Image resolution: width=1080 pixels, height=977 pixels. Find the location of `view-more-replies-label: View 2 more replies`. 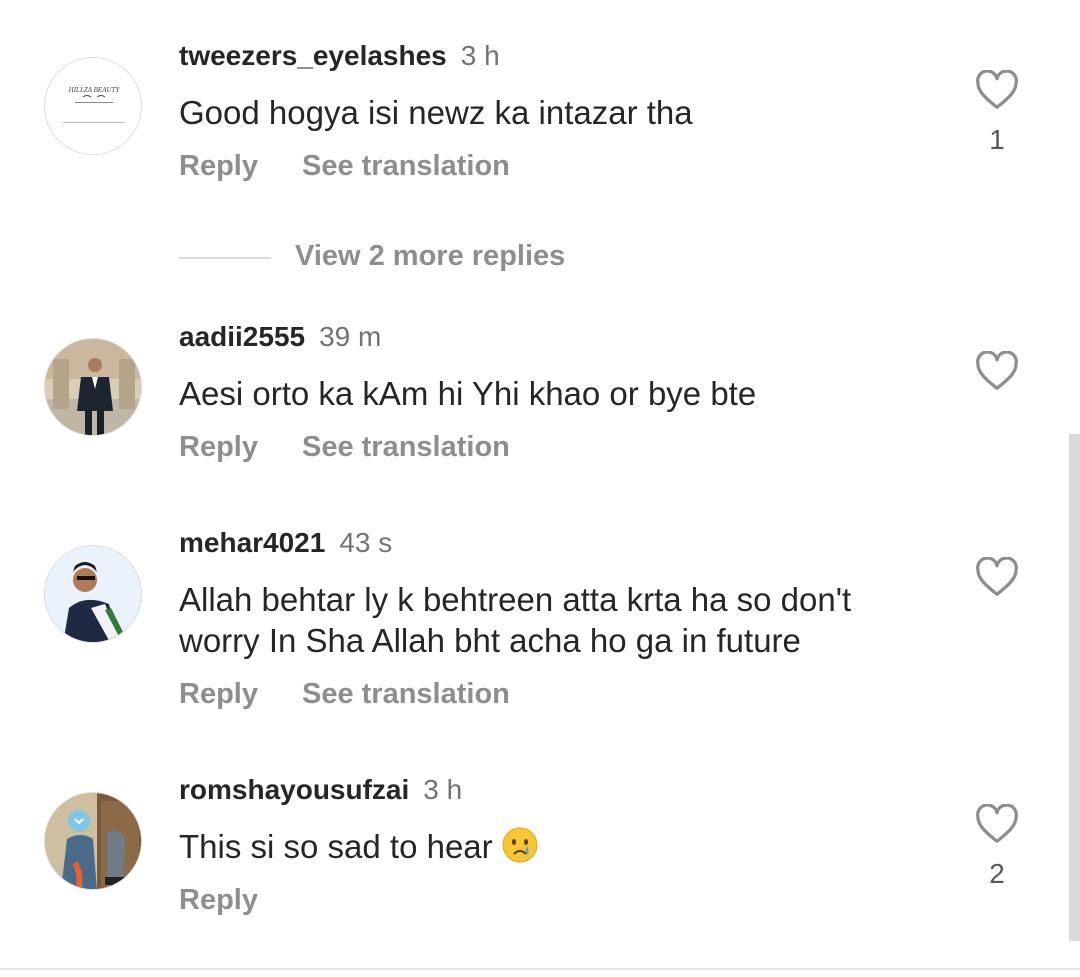

view-more-replies-label: View 2 more replies is located at coordinates (430, 256).